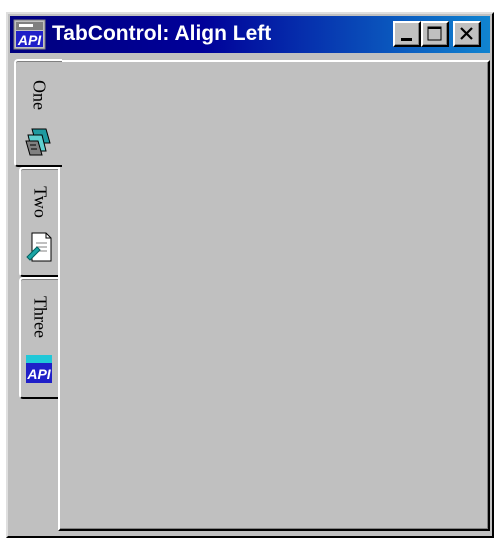 The image size is (495, 538). What do you see at coordinates (38, 113) in the screenshot?
I see `tab-one: One` at bounding box center [38, 113].